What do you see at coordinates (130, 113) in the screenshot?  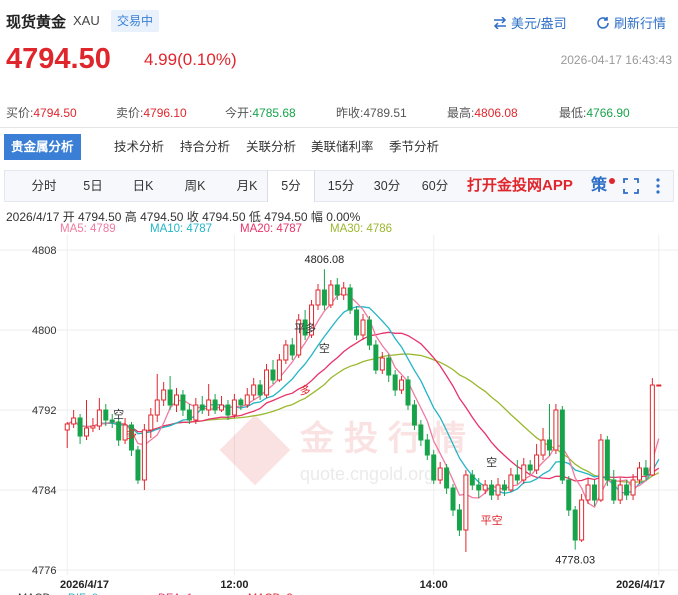 I see `sell-label: 卖价:` at bounding box center [130, 113].